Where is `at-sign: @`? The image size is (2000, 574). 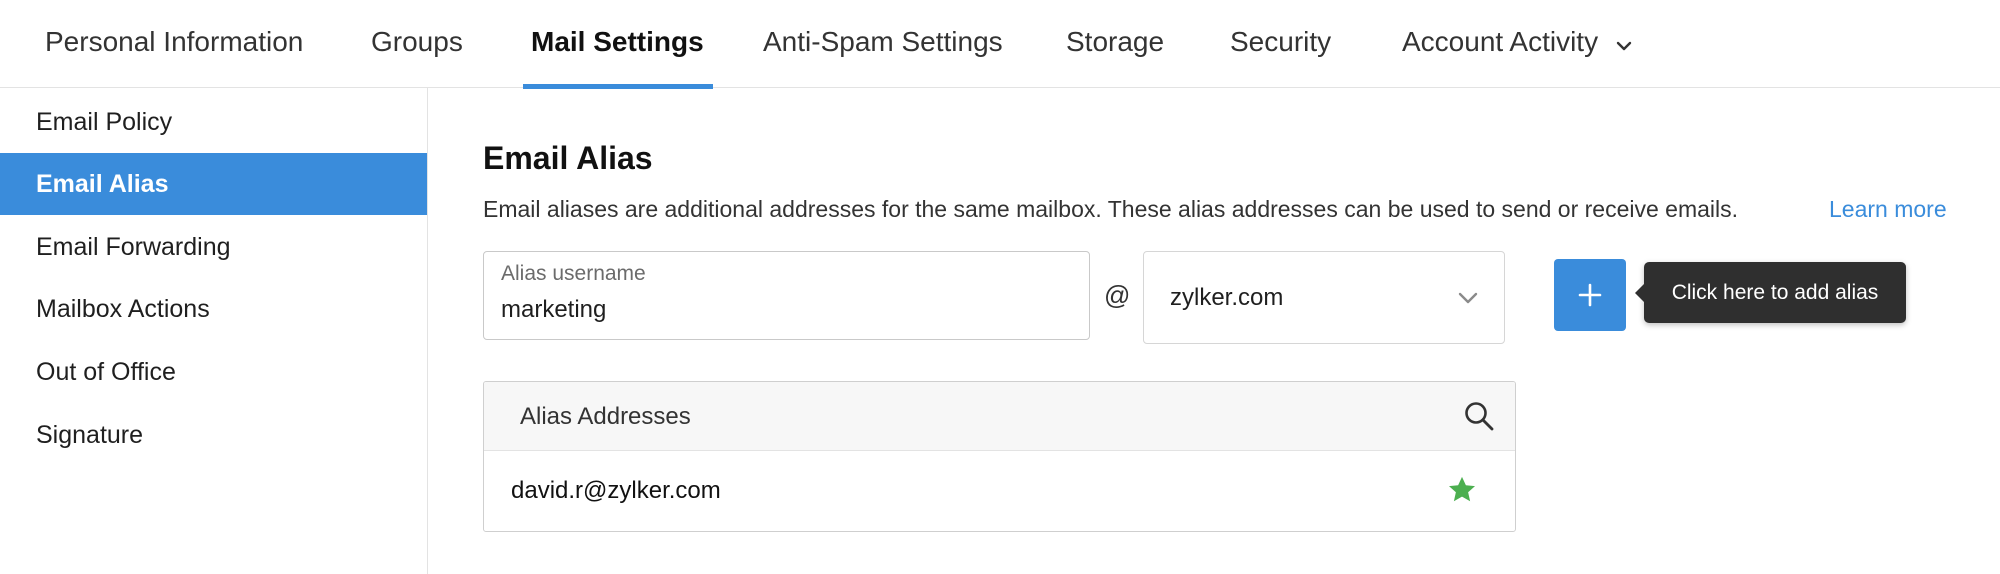 at-sign: @ is located at coordinates (1117, 295).